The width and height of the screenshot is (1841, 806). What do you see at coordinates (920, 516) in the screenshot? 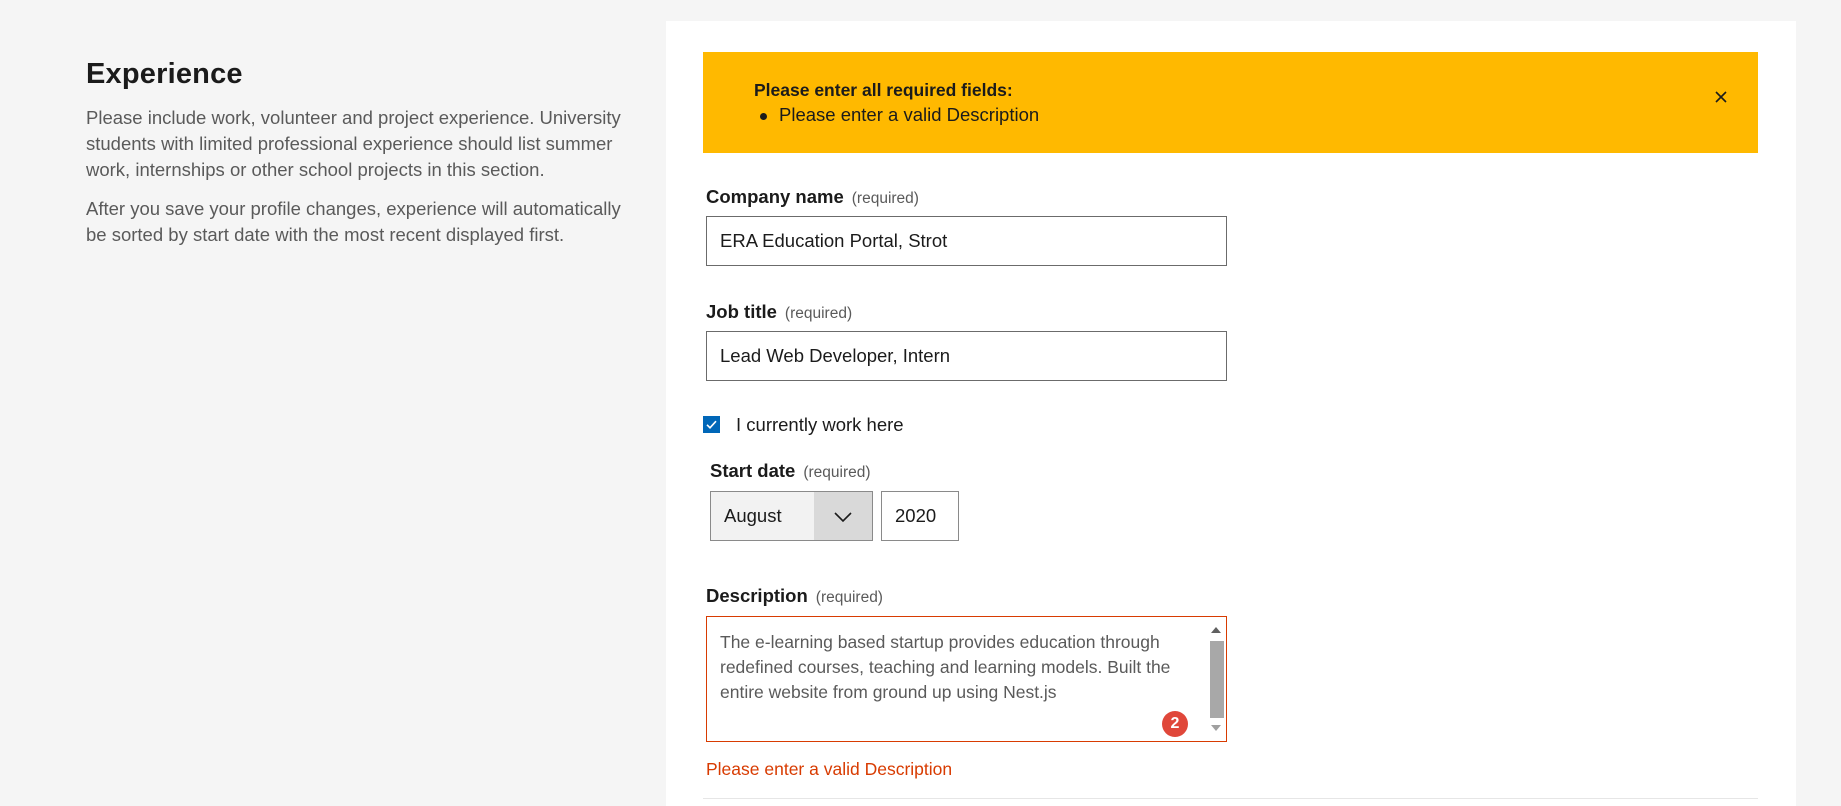
I see `start-year-input` at bounding box center [920, 516].